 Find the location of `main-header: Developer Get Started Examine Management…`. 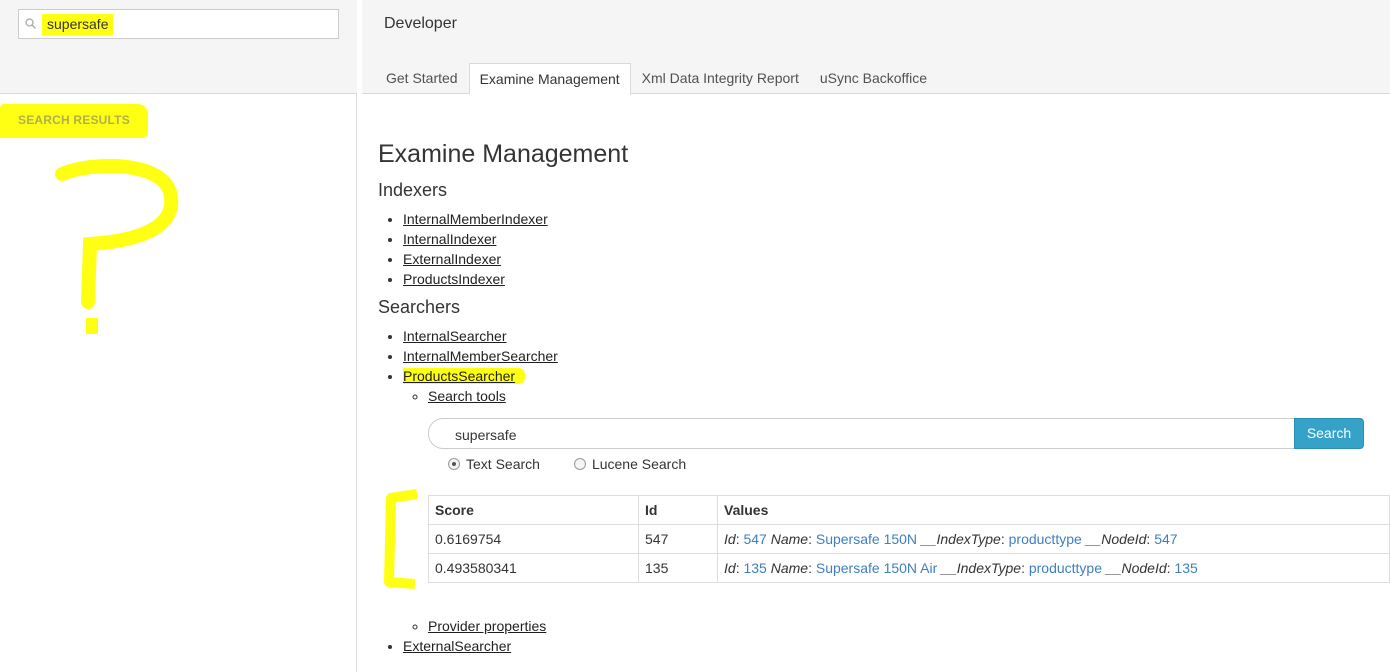

main-header: Developer Get Started Examine Management… is located at coordinates (876, 47).